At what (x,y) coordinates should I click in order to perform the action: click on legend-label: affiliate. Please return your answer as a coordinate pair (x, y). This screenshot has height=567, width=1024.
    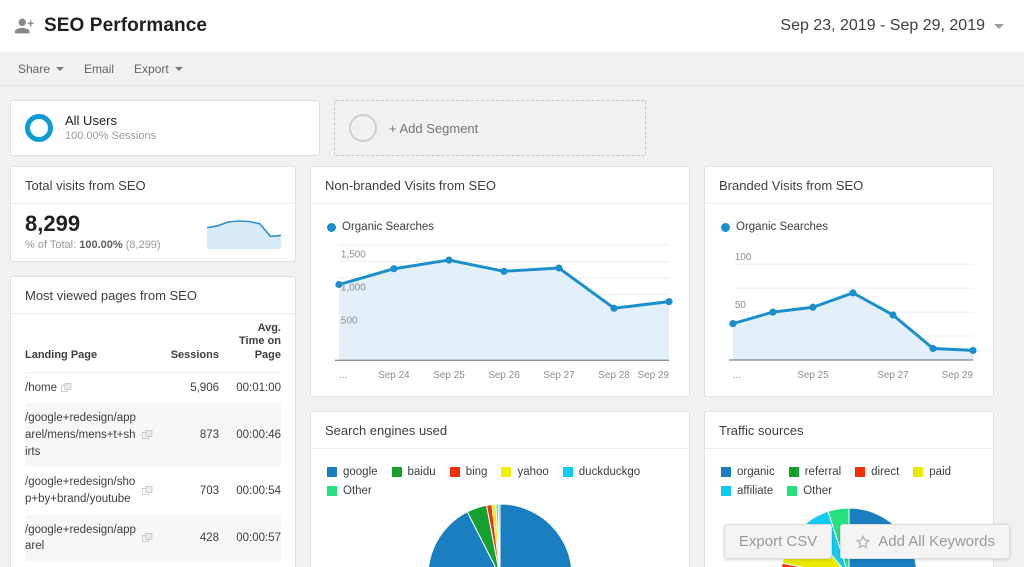
    Looking at the image, I should click on (755, 490).